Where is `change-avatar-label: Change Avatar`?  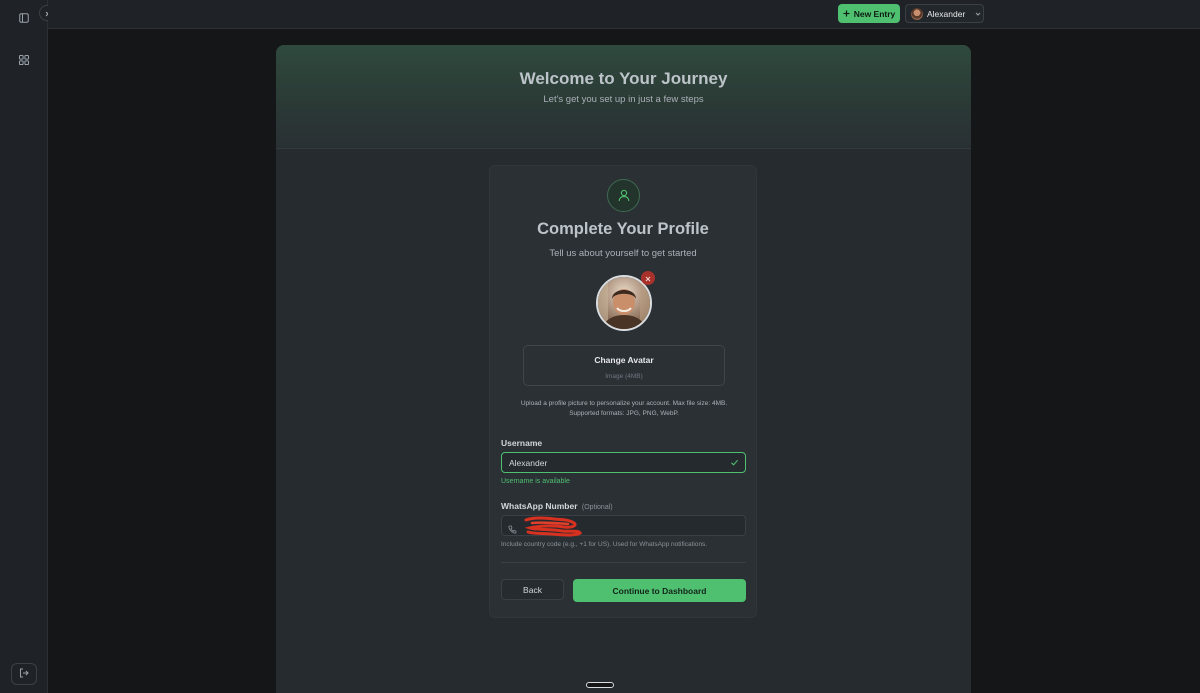 change-avatar-label: Change Avatar is located at coordinates (624, 360).